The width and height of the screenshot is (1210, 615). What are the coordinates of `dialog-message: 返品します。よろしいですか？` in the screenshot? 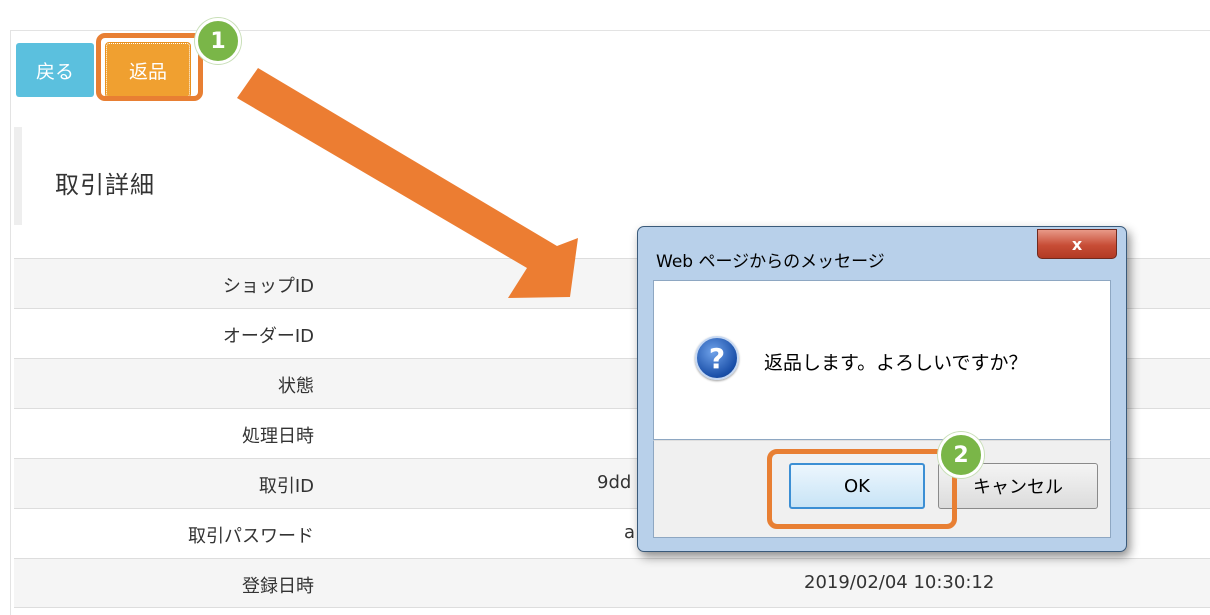 It's located at (896, 363).